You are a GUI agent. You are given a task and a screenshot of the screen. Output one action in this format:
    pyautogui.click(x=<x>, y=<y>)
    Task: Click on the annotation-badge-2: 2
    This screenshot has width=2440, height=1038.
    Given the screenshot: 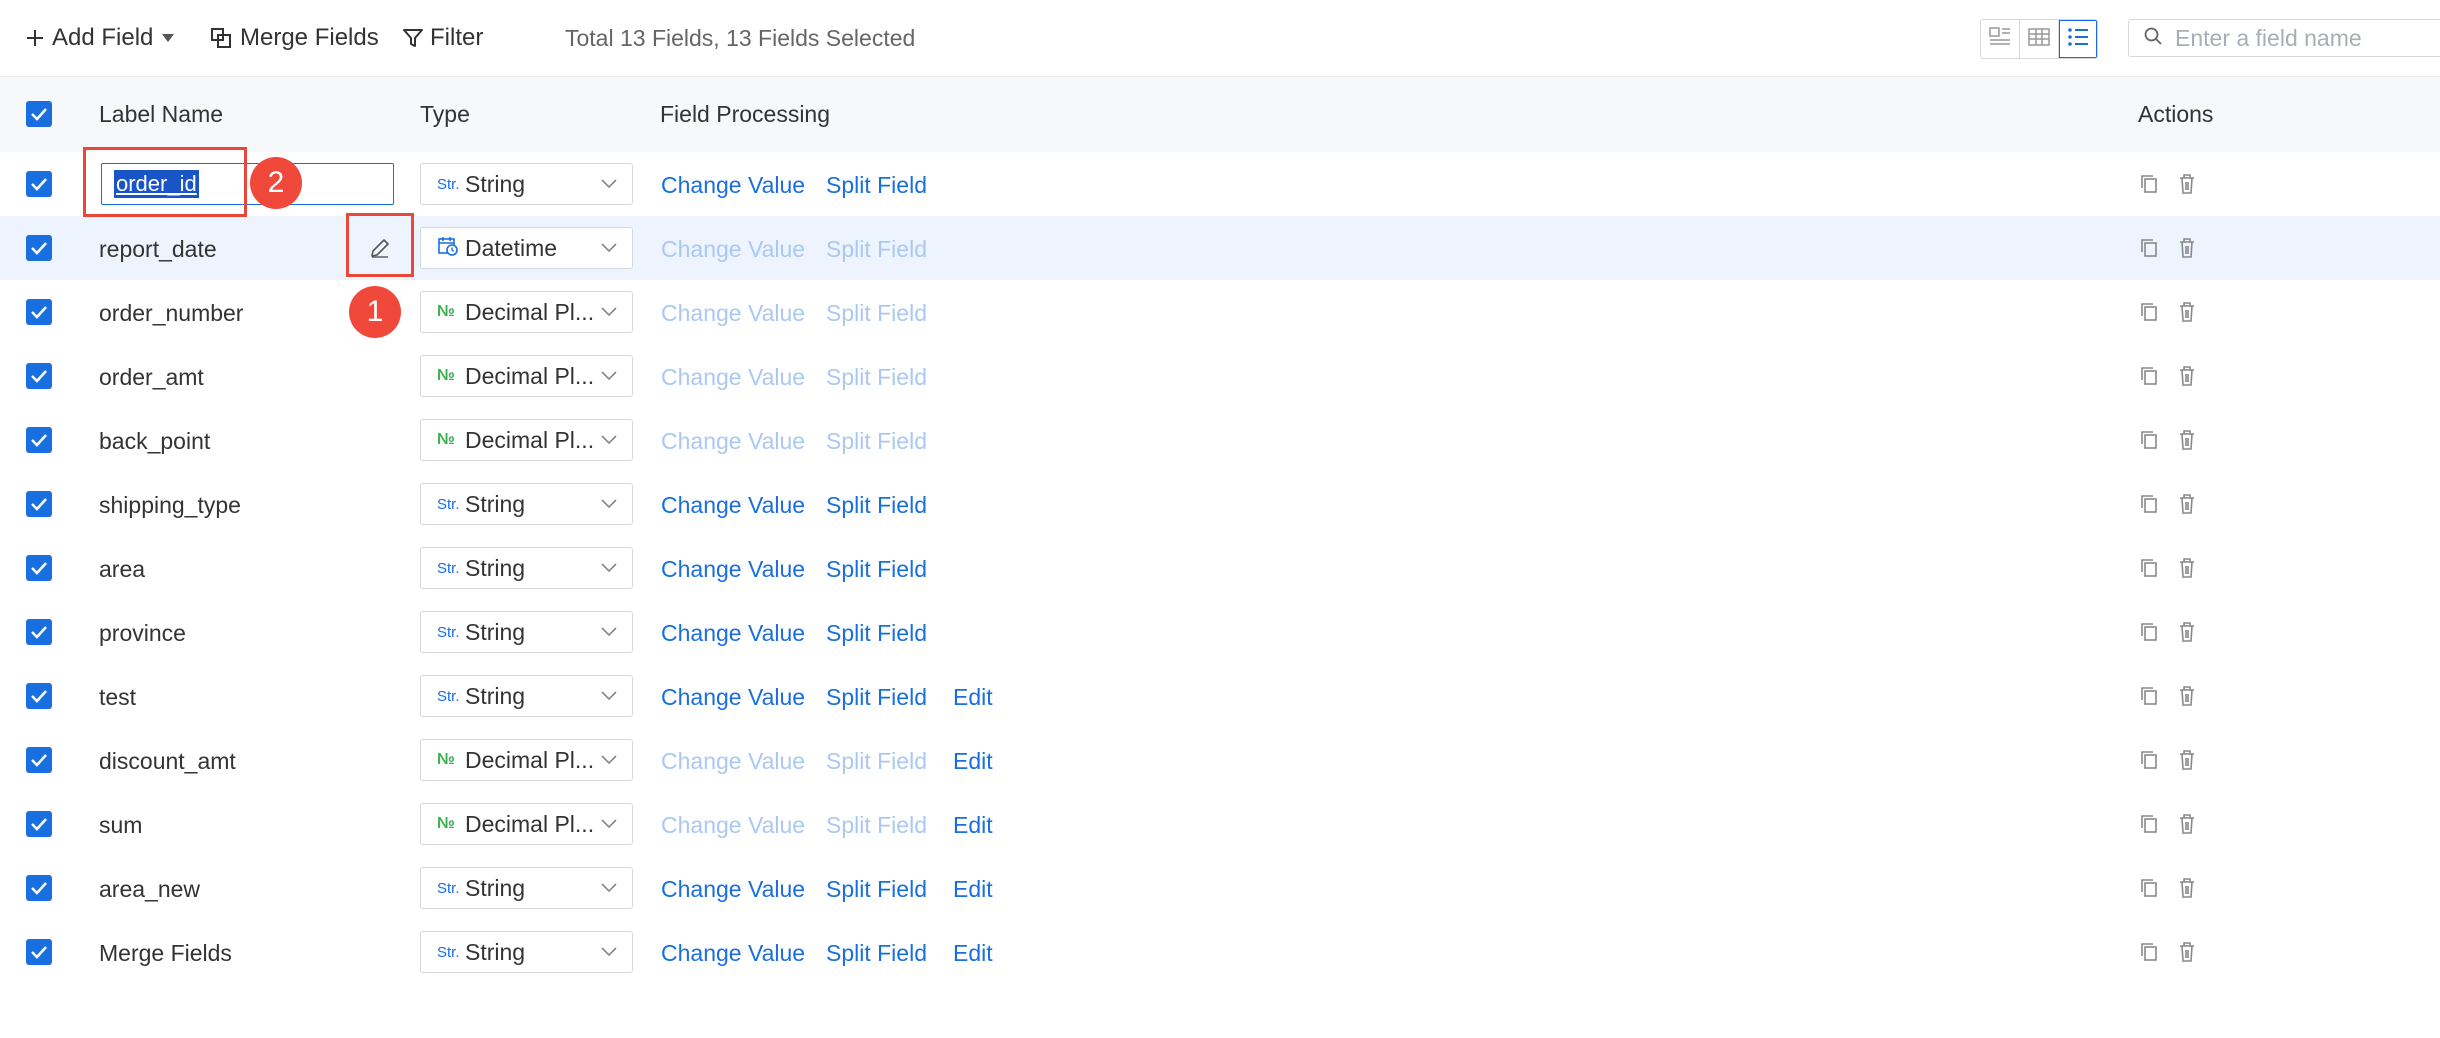 What is the action you would take?
    pyautogui.click(x=276, y=183)
    